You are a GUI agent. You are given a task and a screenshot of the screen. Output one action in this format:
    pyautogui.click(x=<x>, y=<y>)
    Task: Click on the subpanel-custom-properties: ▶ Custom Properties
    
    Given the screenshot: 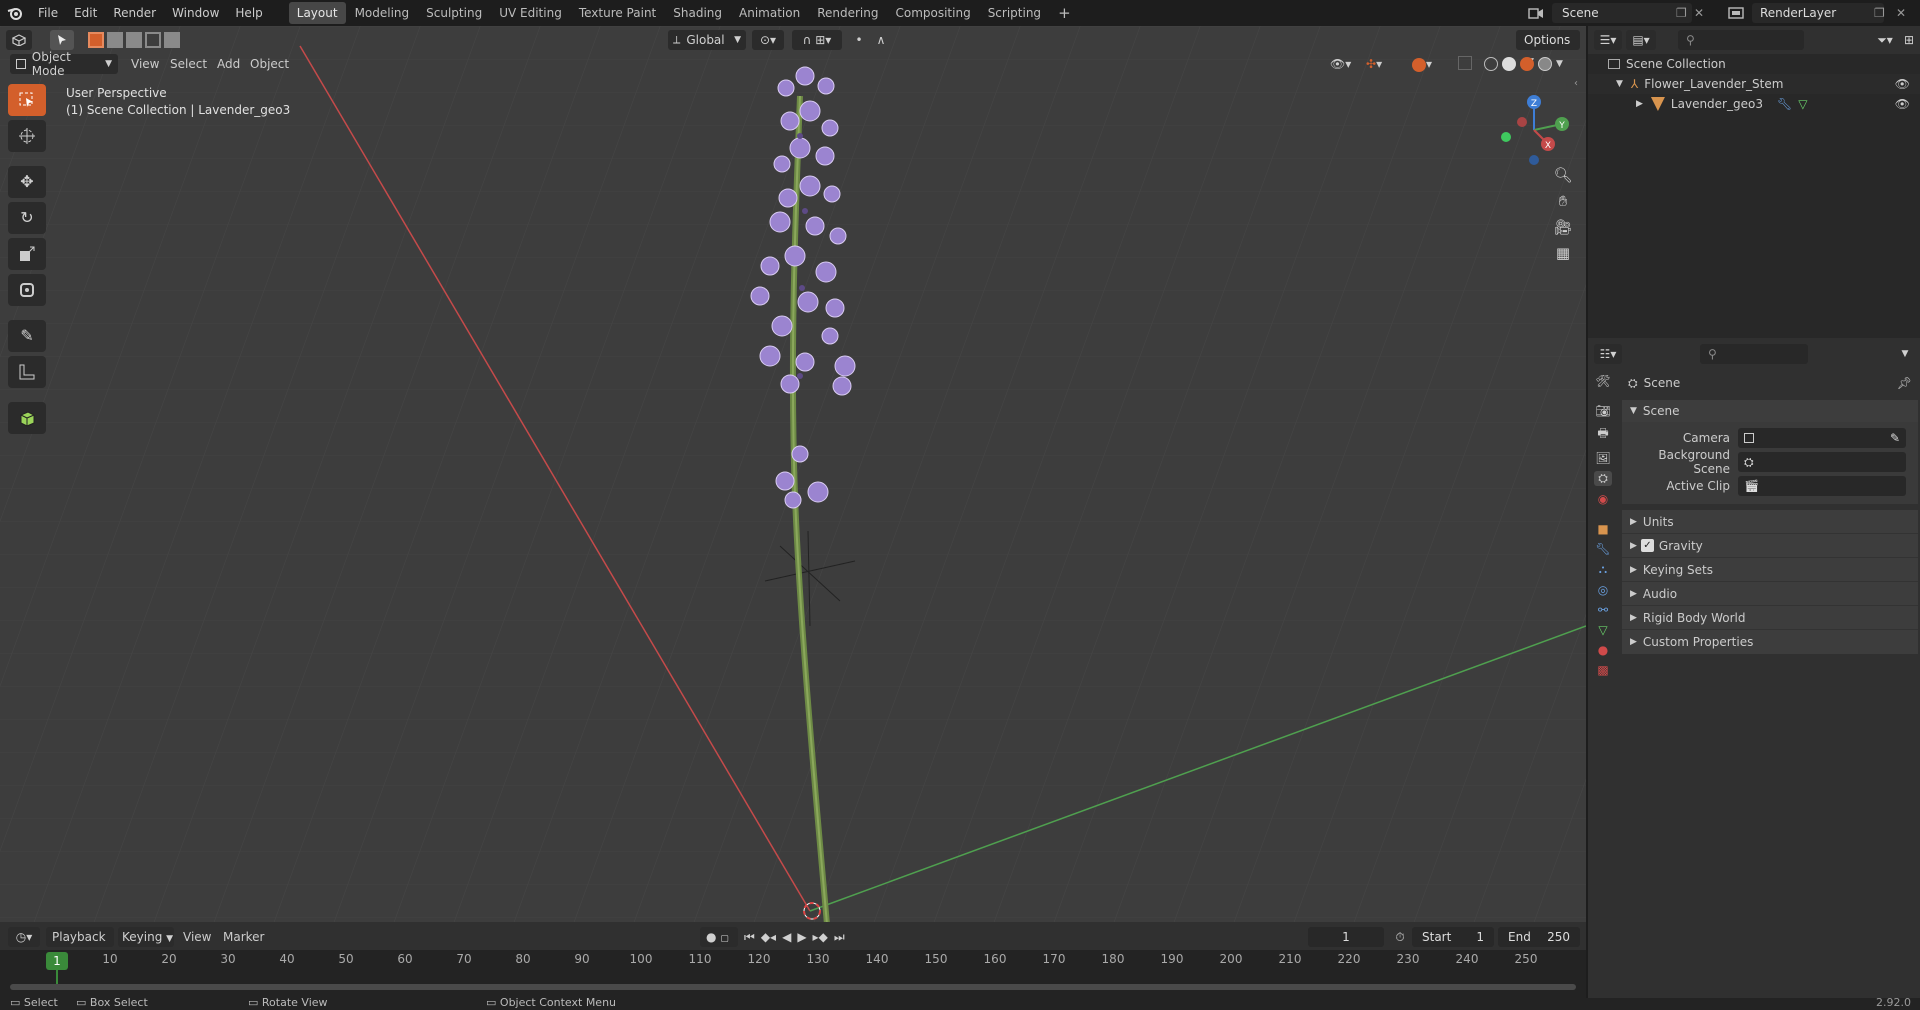 What is the action you would take?
    pyautogui.click(x=1770, y=642)
    